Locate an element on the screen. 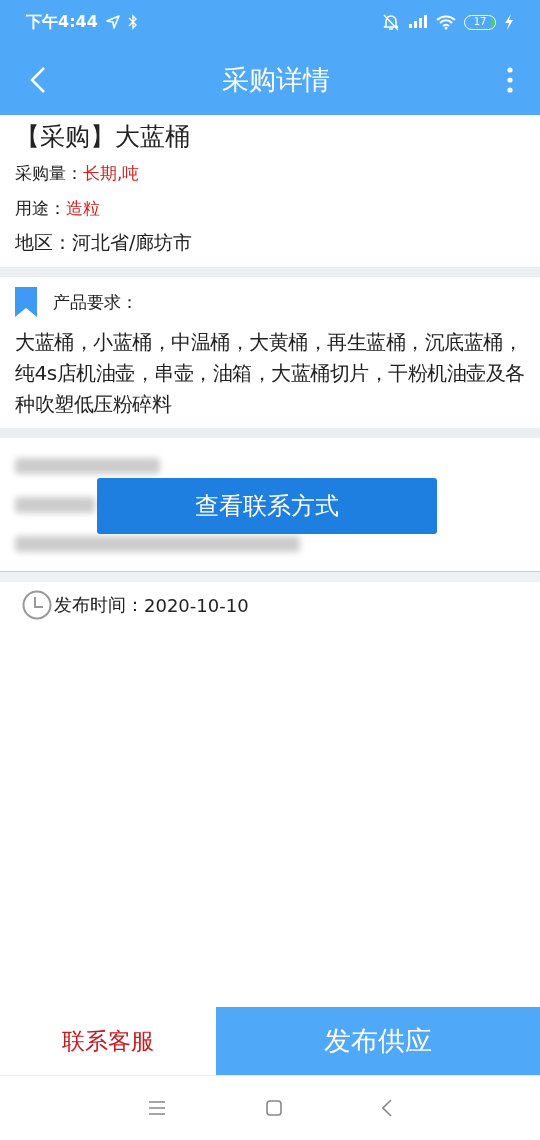 The image size is (540, 1140). field-value: 河北省/廊坊市 is located at coordinates (132, 242).